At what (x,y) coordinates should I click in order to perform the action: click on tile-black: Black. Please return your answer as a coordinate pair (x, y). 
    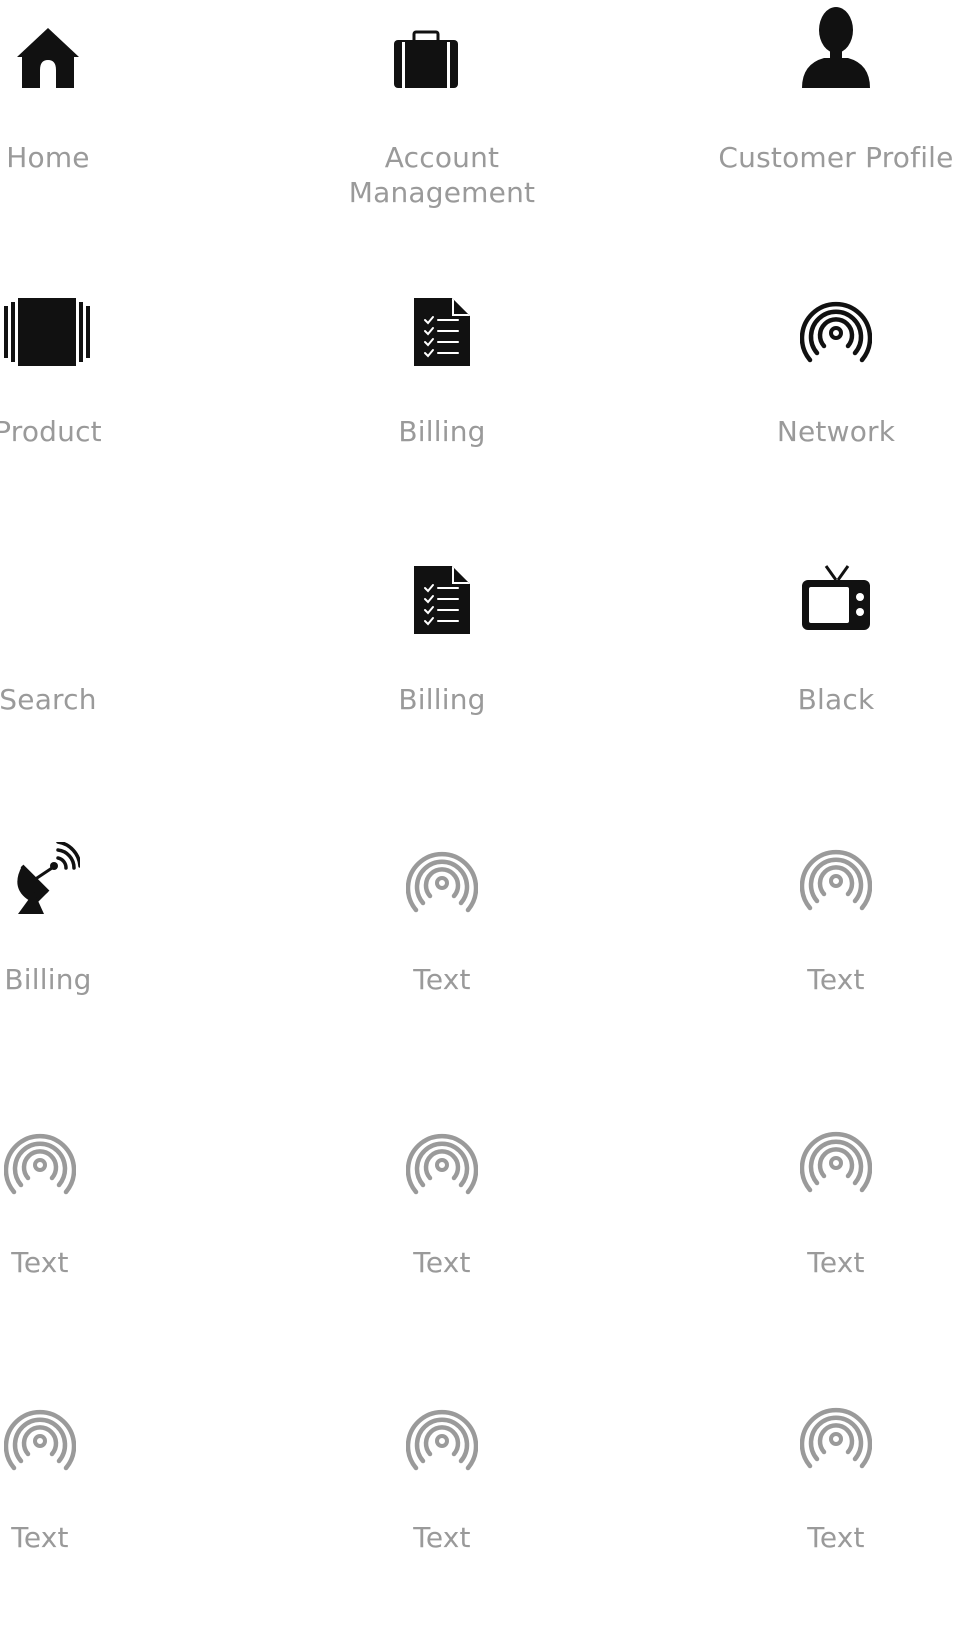
    Looking at the image, I should click on (836, 680).